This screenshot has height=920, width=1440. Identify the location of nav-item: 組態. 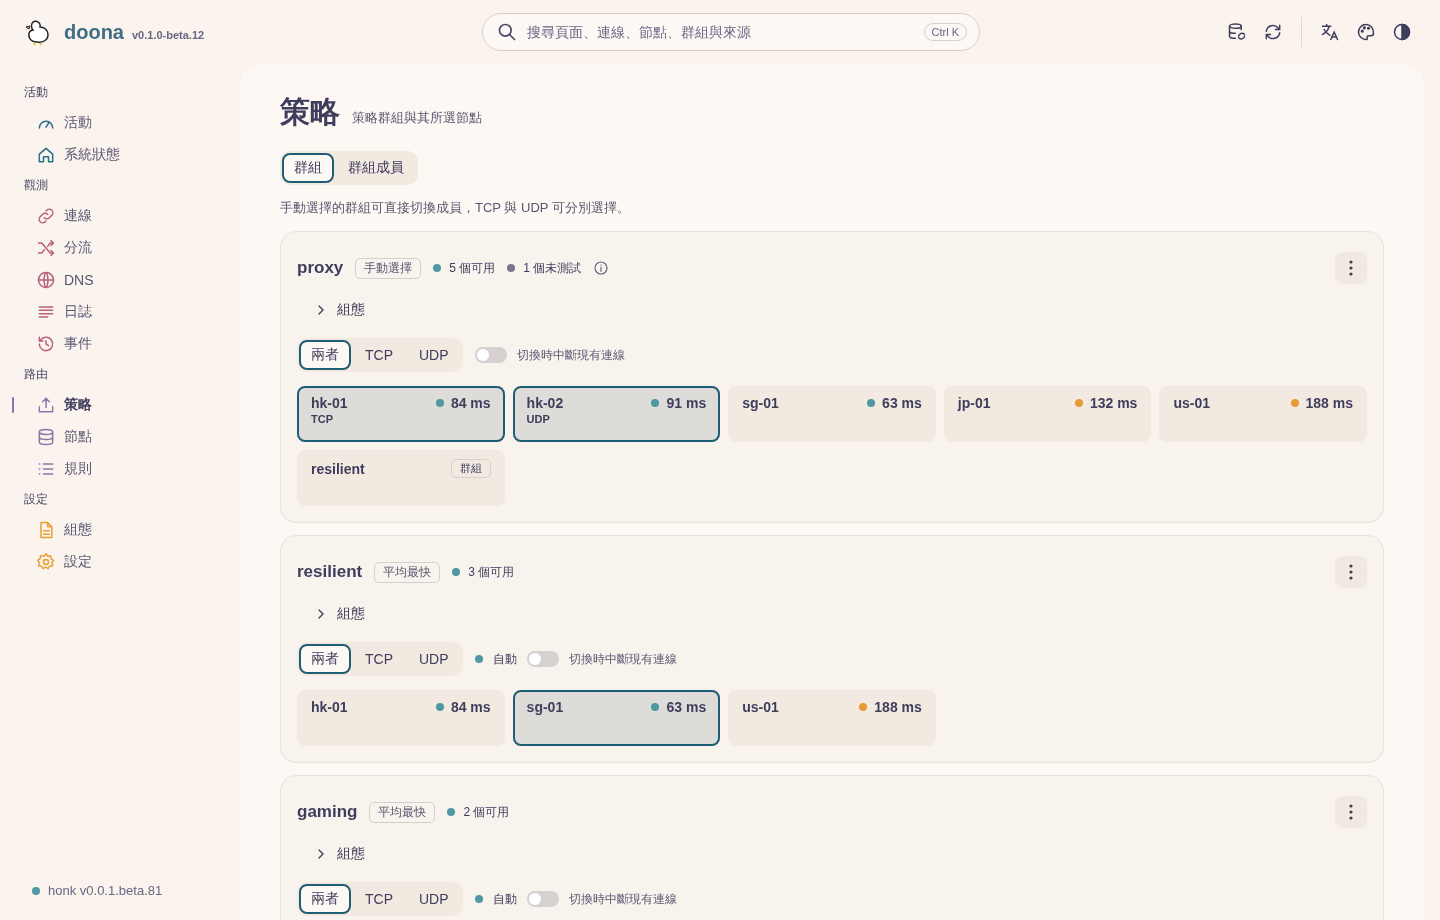
(65, 530).